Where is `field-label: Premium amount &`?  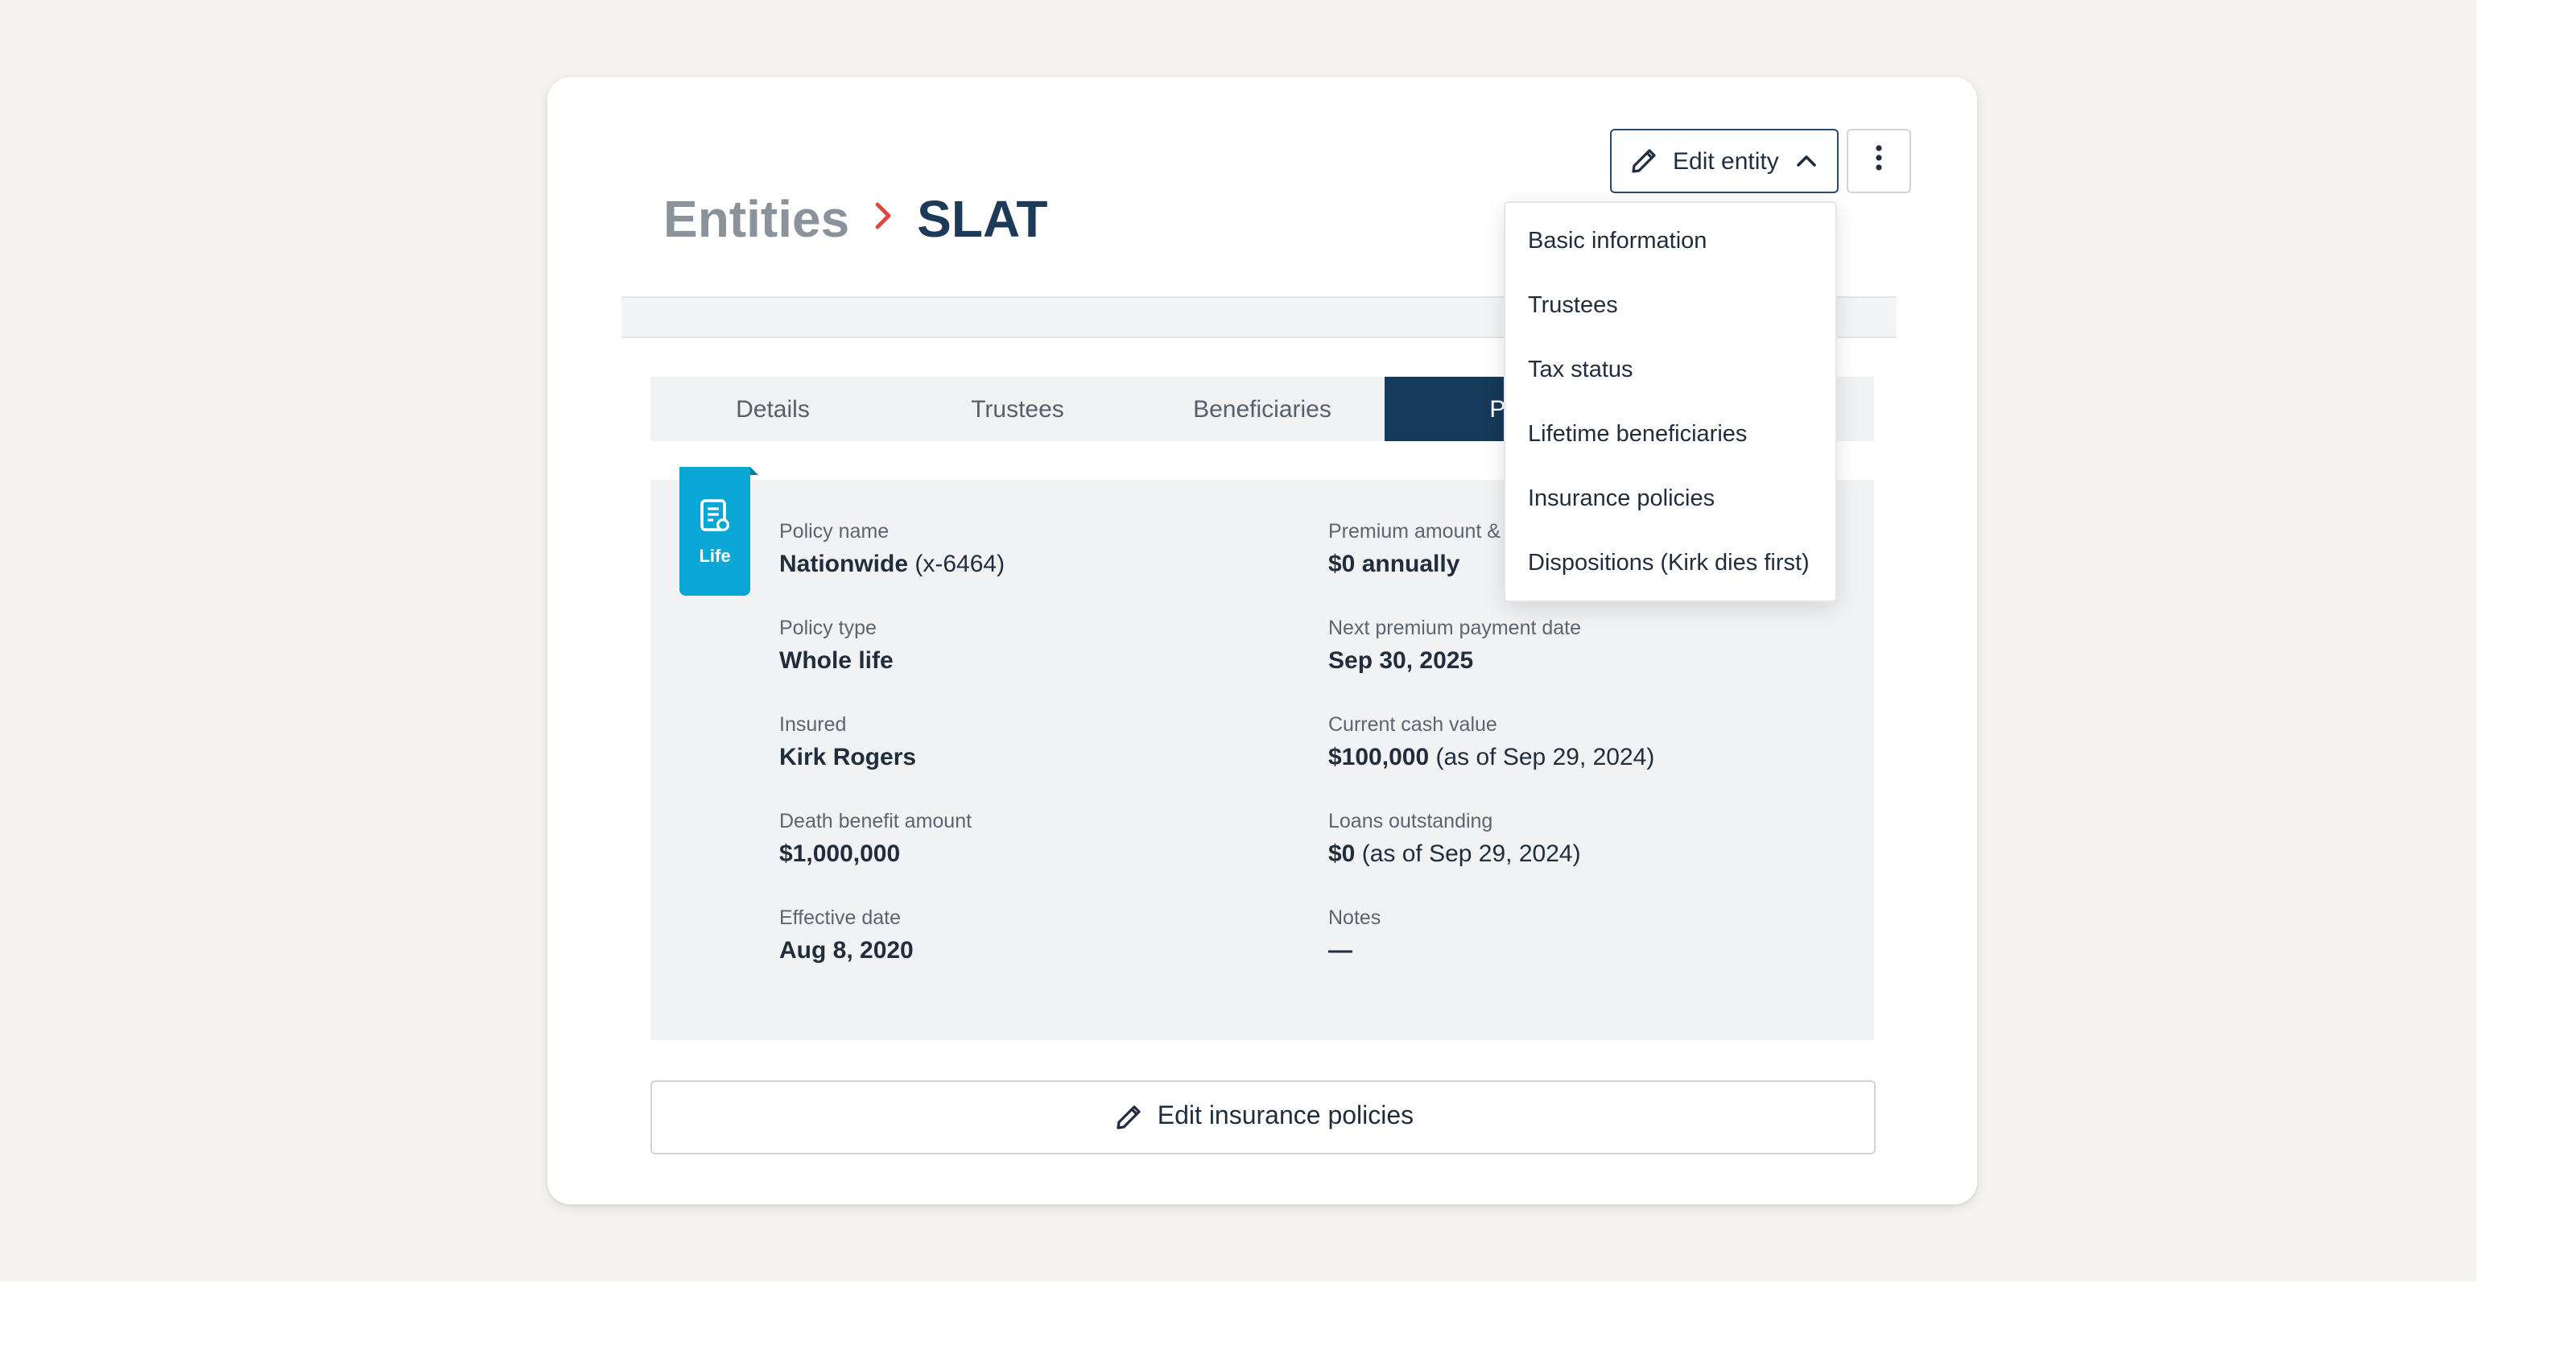
field-label: Premium amount & is located at coordinates (1414, 531).